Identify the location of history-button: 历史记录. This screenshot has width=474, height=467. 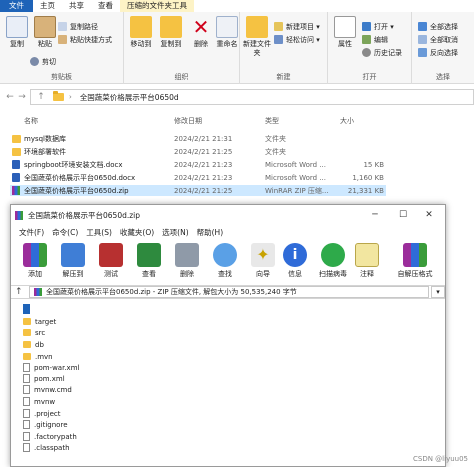
(382, 52).